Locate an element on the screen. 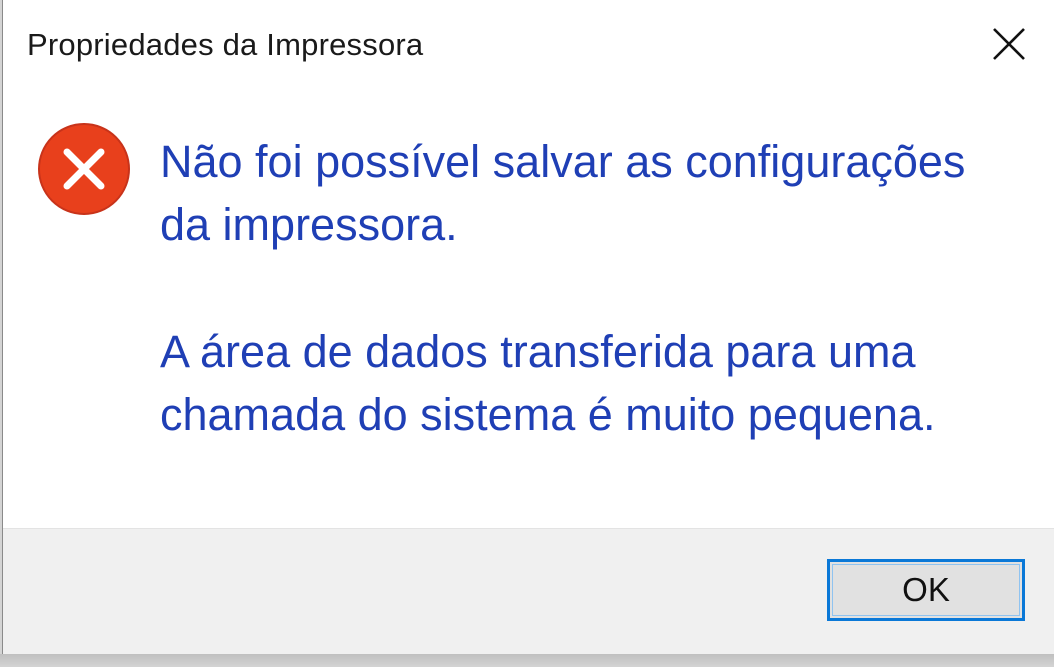 The image size is (1054, 667). title-bar: Propriedades da Impressora is located at coordinates (528, 45).